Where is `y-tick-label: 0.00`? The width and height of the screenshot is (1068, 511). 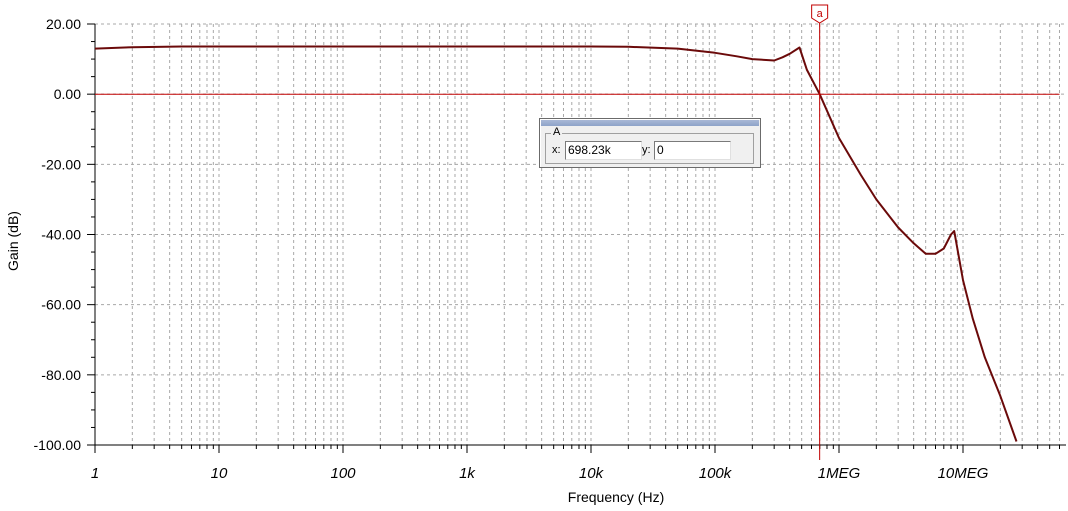 y-tick-label: 0.00 is located at coordinates (67, 94).